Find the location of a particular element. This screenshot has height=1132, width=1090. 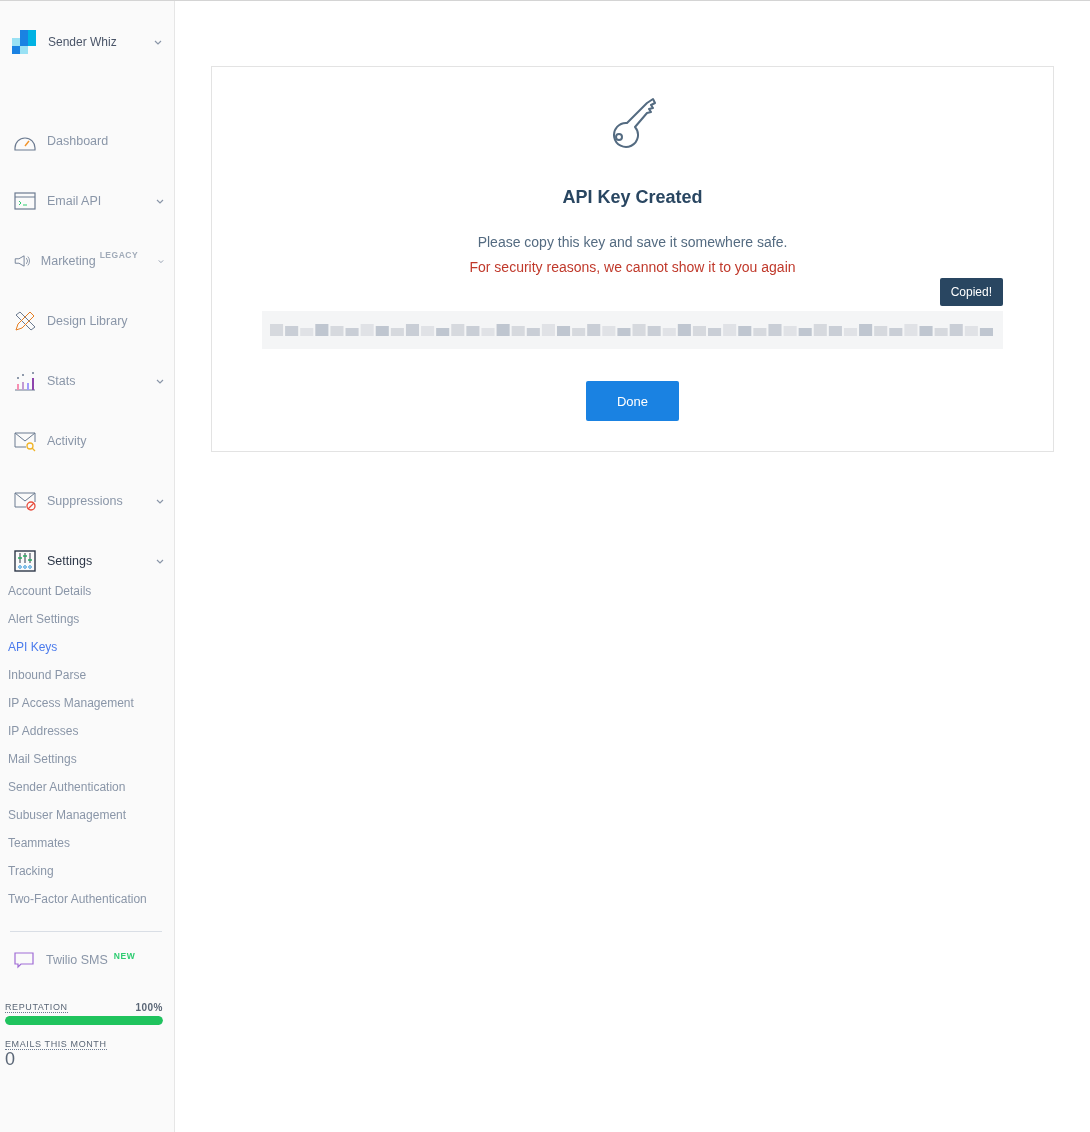

emails-count: 0 is located at coordinates (10, 1059).